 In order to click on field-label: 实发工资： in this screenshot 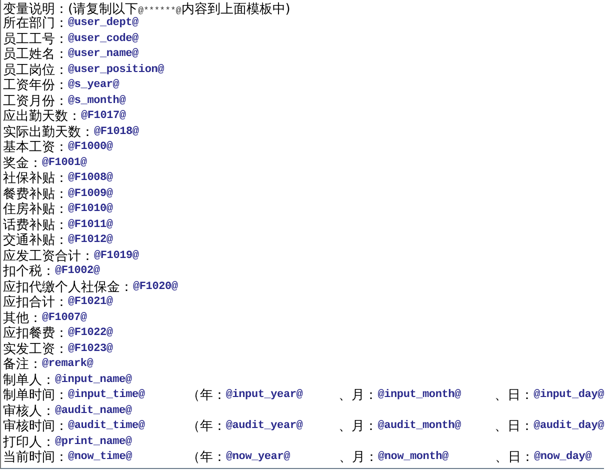, I will do `click(35, 348)`.